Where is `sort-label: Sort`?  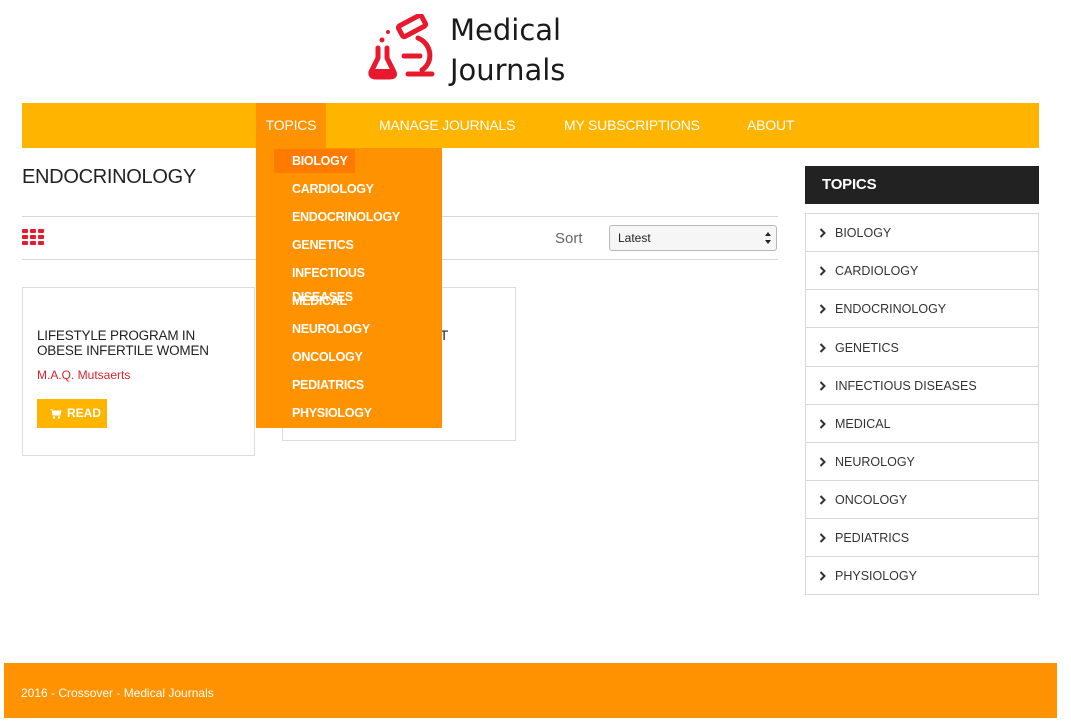
sort-label: Sort is located at coordinates (569, 238).